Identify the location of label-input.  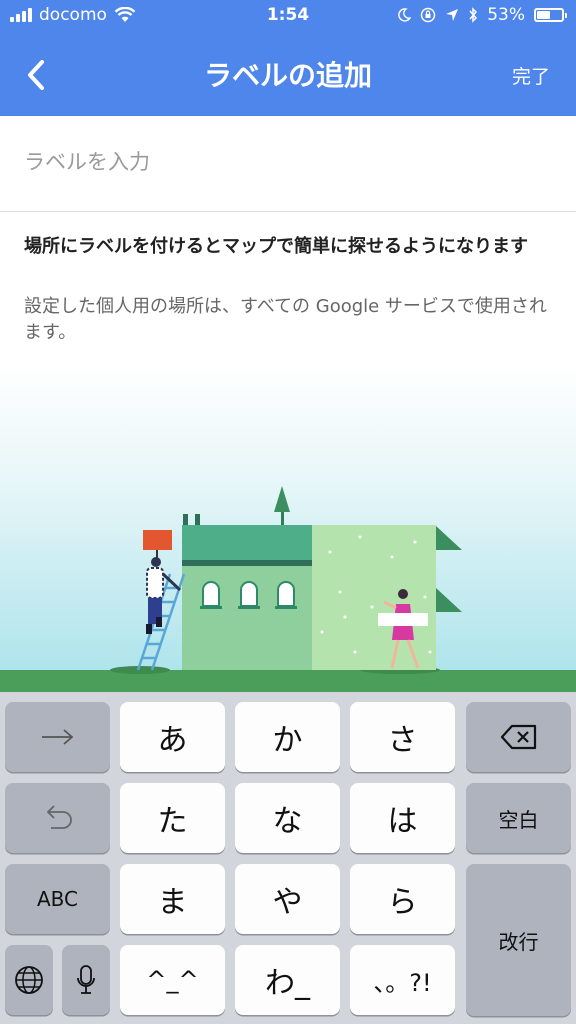
(284, 162).